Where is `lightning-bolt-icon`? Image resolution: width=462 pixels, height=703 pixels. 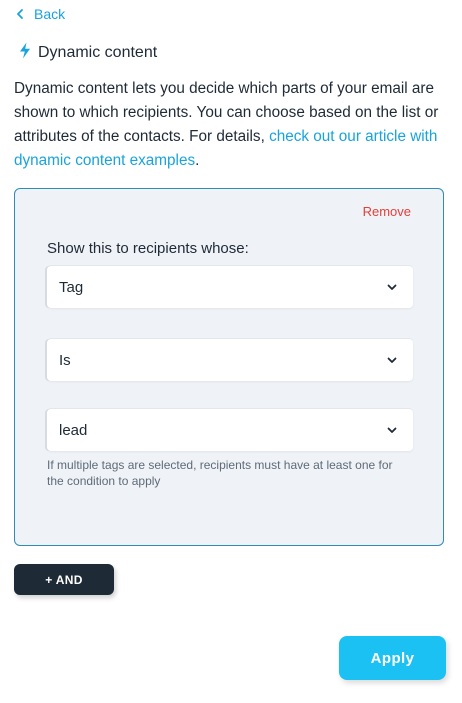 lightning-bolt-icon is located at coordinates (25, 53).